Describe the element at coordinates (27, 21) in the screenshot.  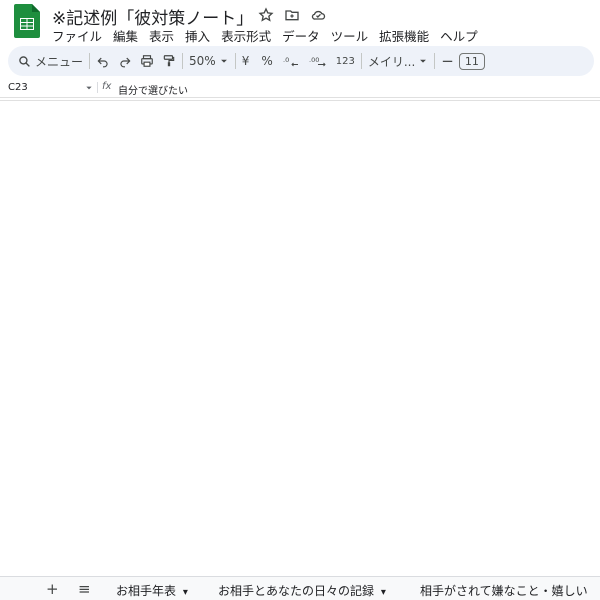
I see `sheets-logo-icon` at that location.